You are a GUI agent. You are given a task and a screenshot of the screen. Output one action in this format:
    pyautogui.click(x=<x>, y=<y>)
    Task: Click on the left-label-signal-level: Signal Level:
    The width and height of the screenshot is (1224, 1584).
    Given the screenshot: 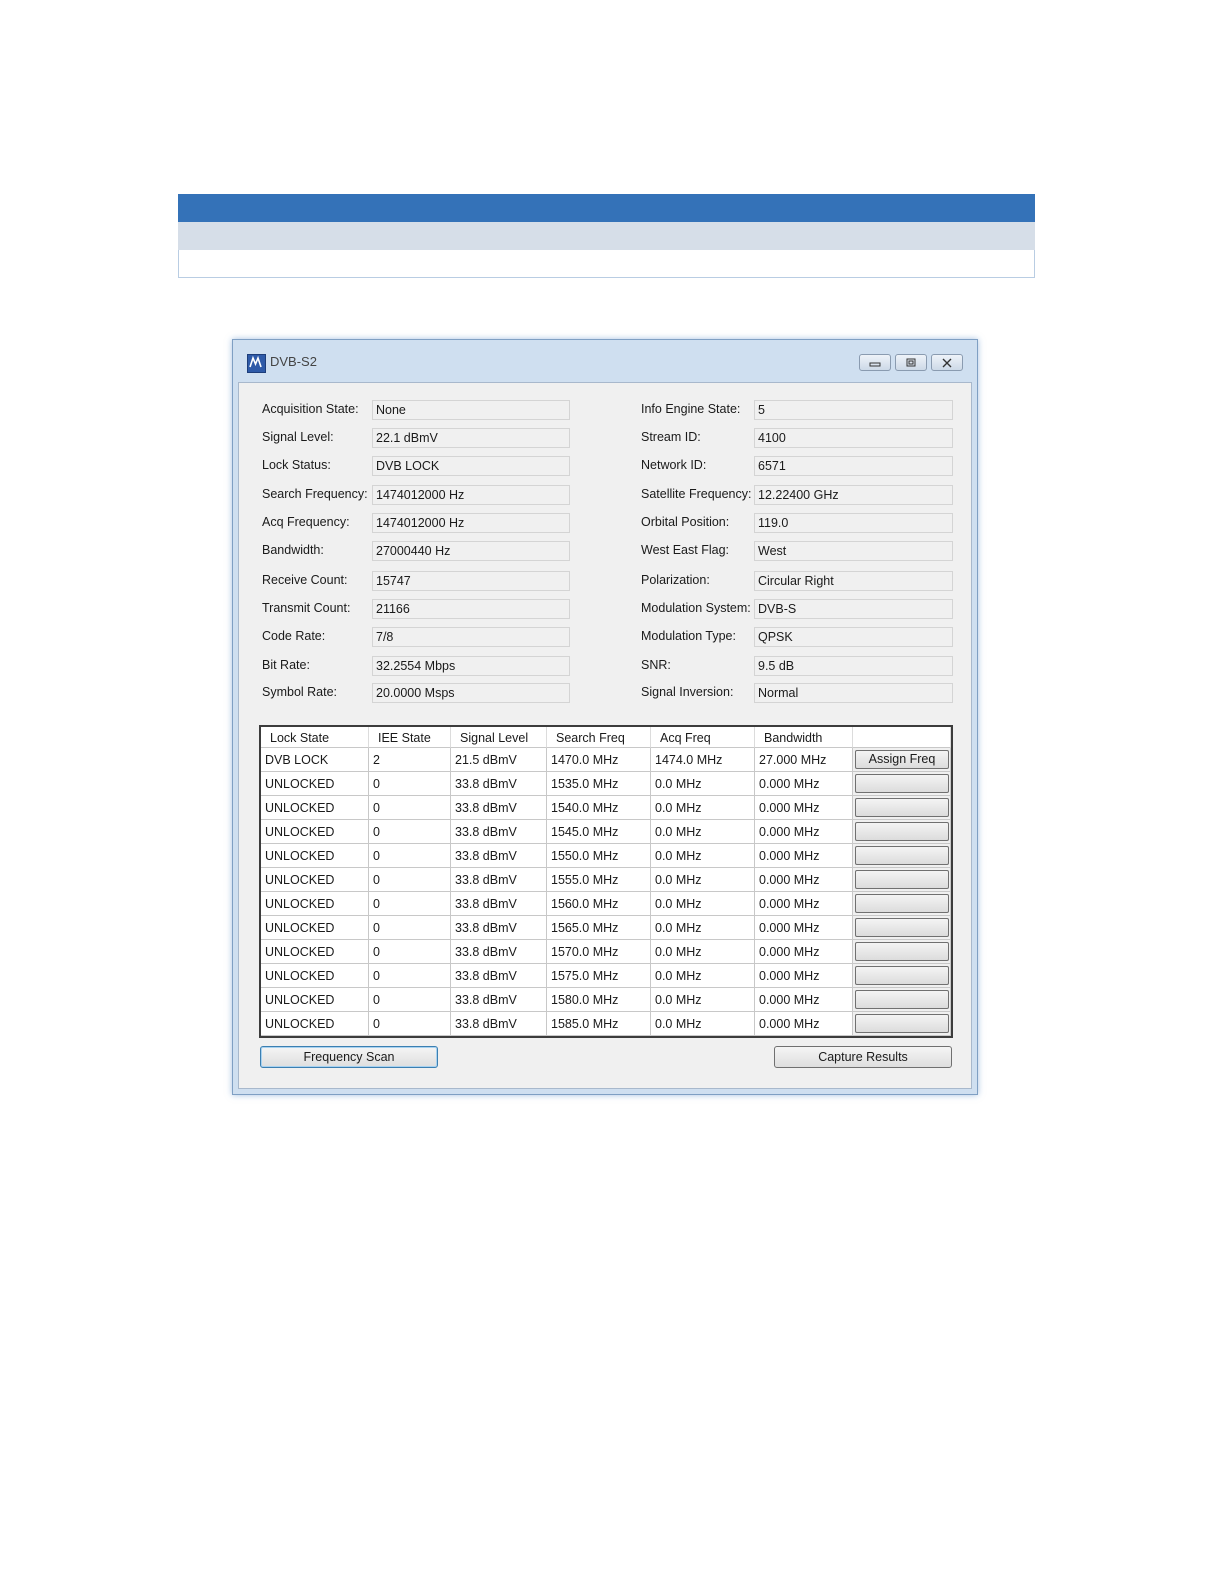 What is the action you would take?
    pyautogui.click(x=298, y=437)
    